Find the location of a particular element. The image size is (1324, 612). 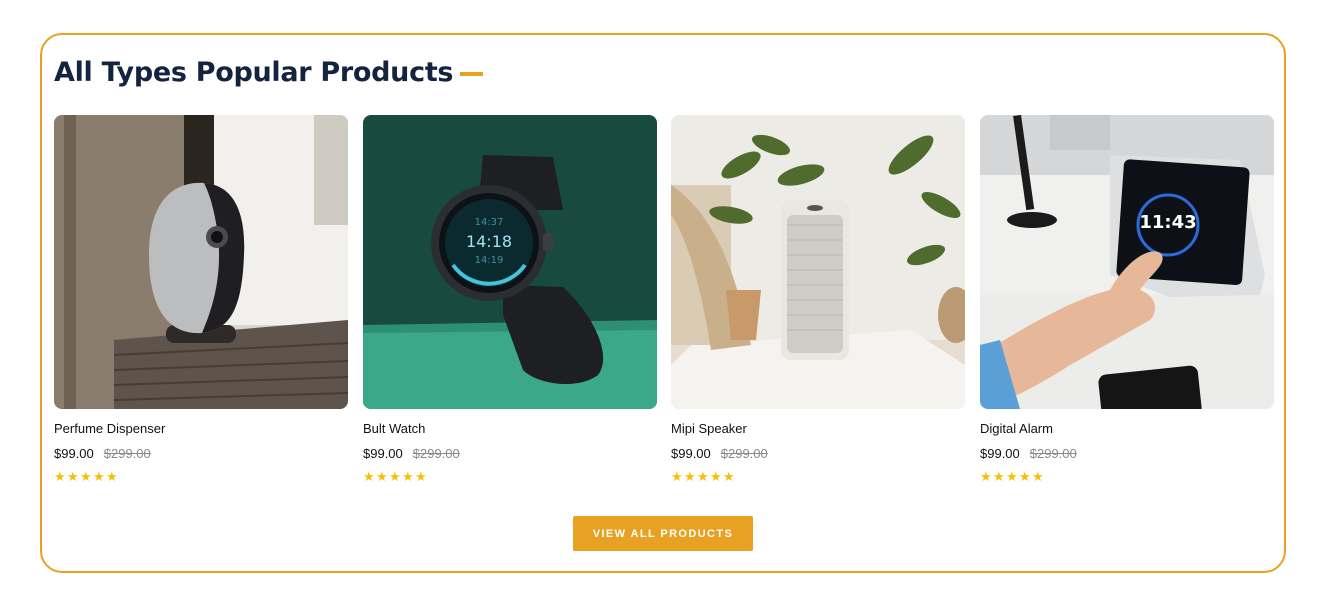

section-heading: All Types Popular Products is located at coordinates (269, 72).